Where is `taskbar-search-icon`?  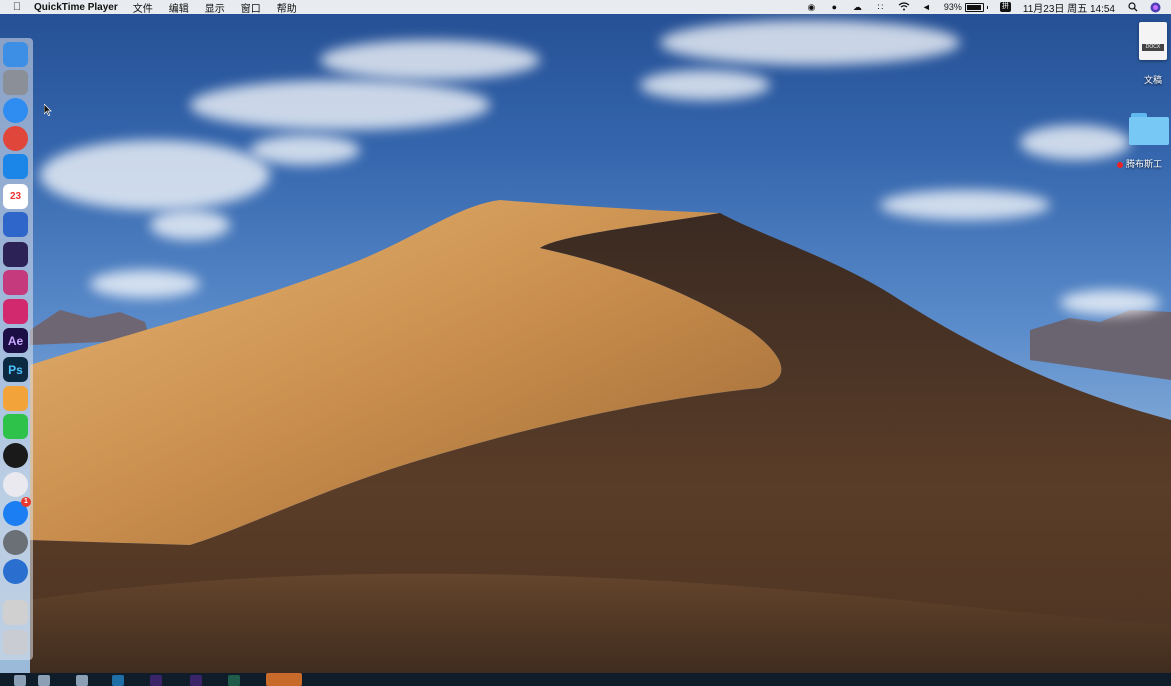
taskbar-search-icon is located at coordinates (44, 680).